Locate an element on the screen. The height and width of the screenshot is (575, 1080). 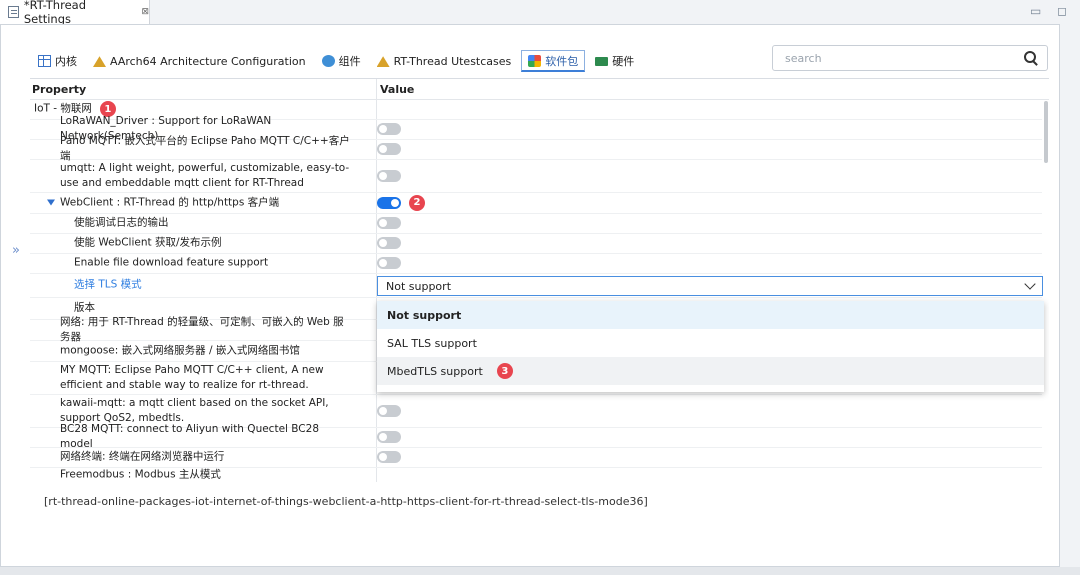
table-header: Property Value is located at coordinates (539, 89).